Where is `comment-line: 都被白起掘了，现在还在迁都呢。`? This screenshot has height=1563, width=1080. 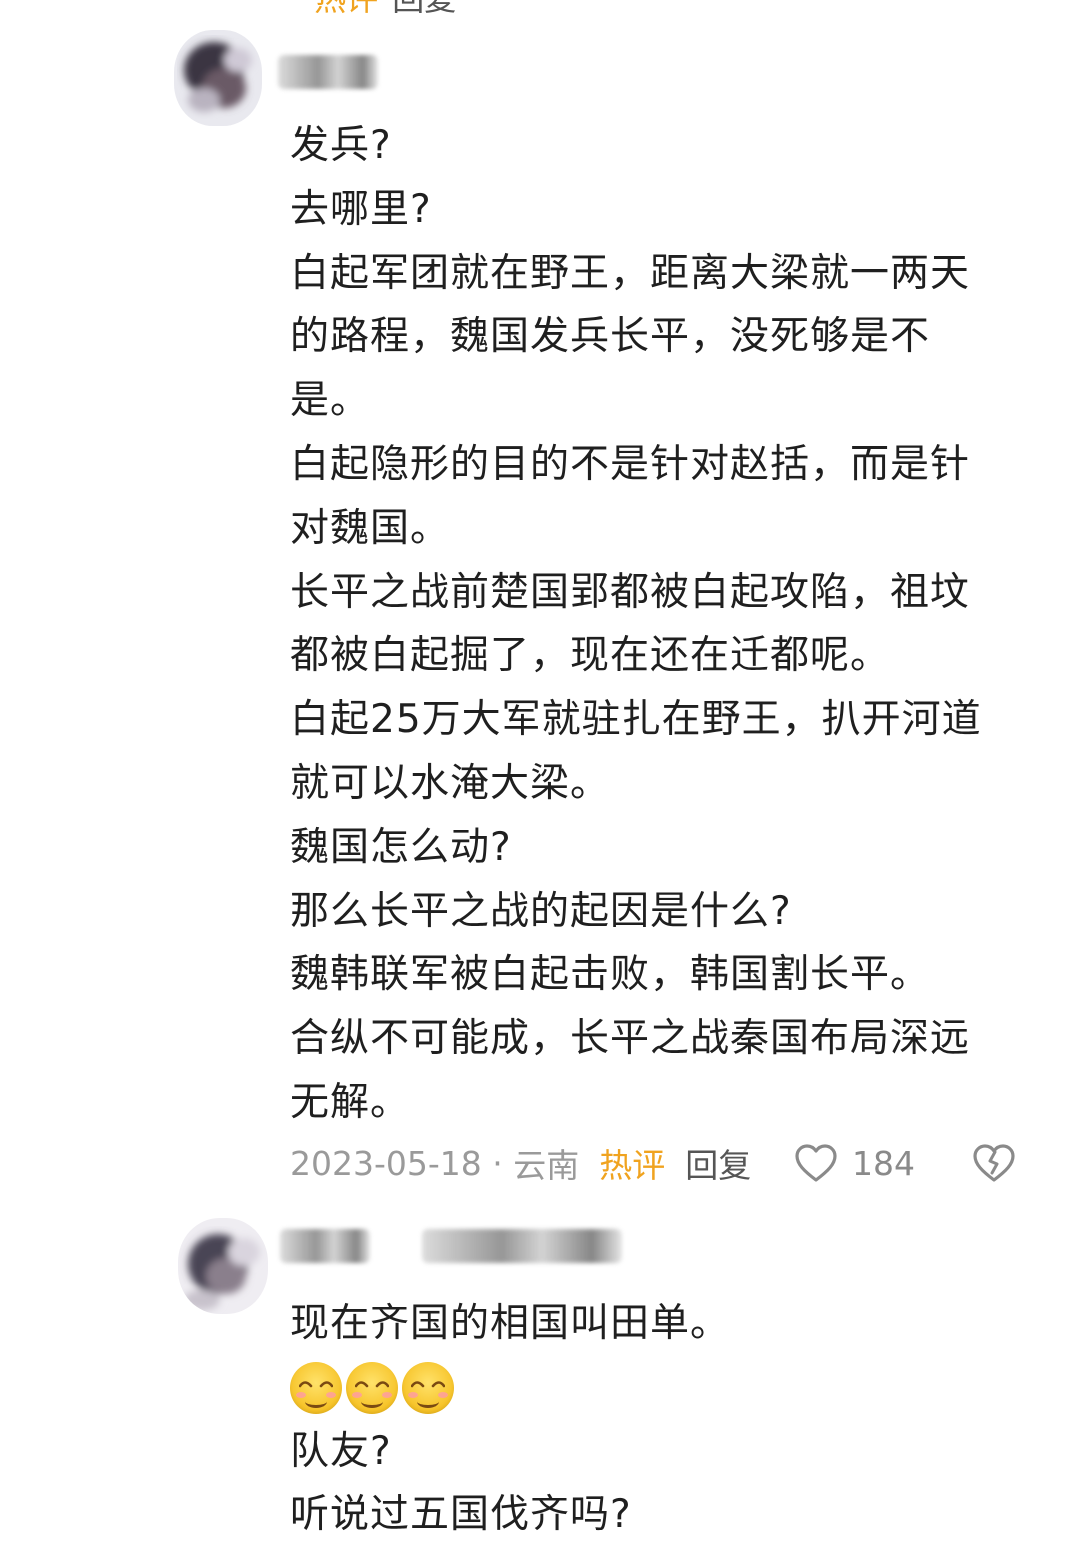 comment-line: 都被白起掘了，现在还在迁都呢。 is located at coordinates (590, 656).